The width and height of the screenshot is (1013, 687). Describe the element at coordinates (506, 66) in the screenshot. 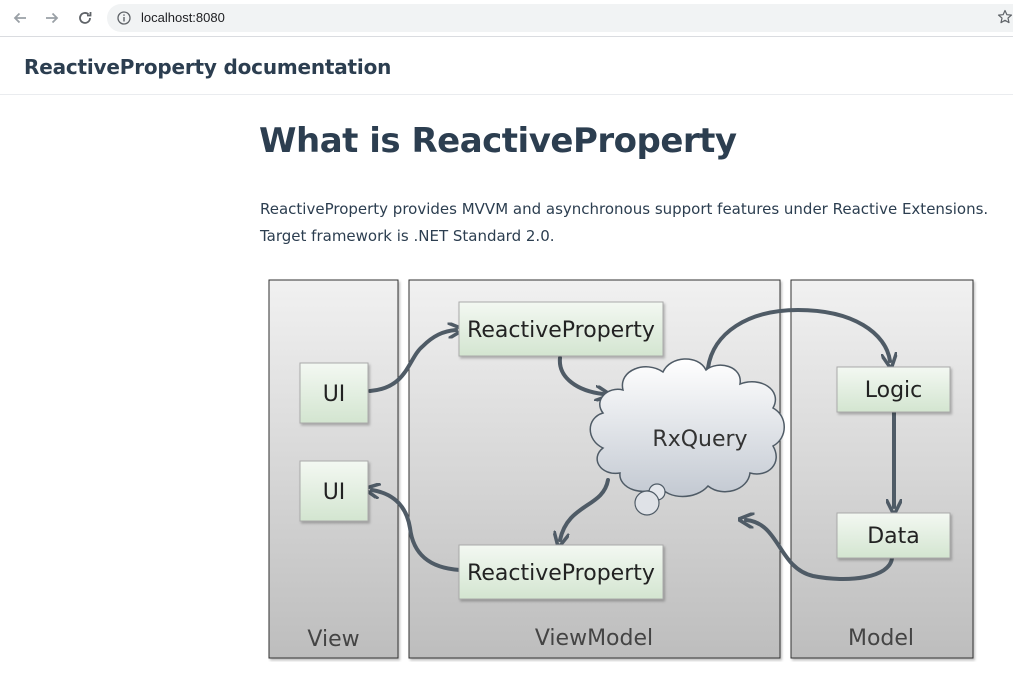

I see `site-header: ReactiveProperty documentation` at that location.